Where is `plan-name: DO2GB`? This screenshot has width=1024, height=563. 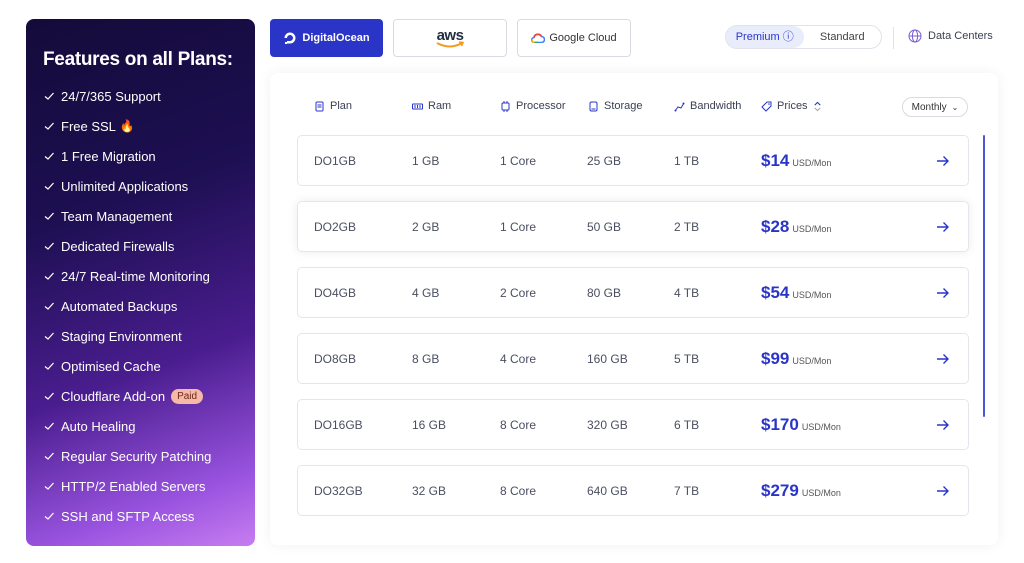 plan-name: DO2GB is located at coordinates (335, 226).